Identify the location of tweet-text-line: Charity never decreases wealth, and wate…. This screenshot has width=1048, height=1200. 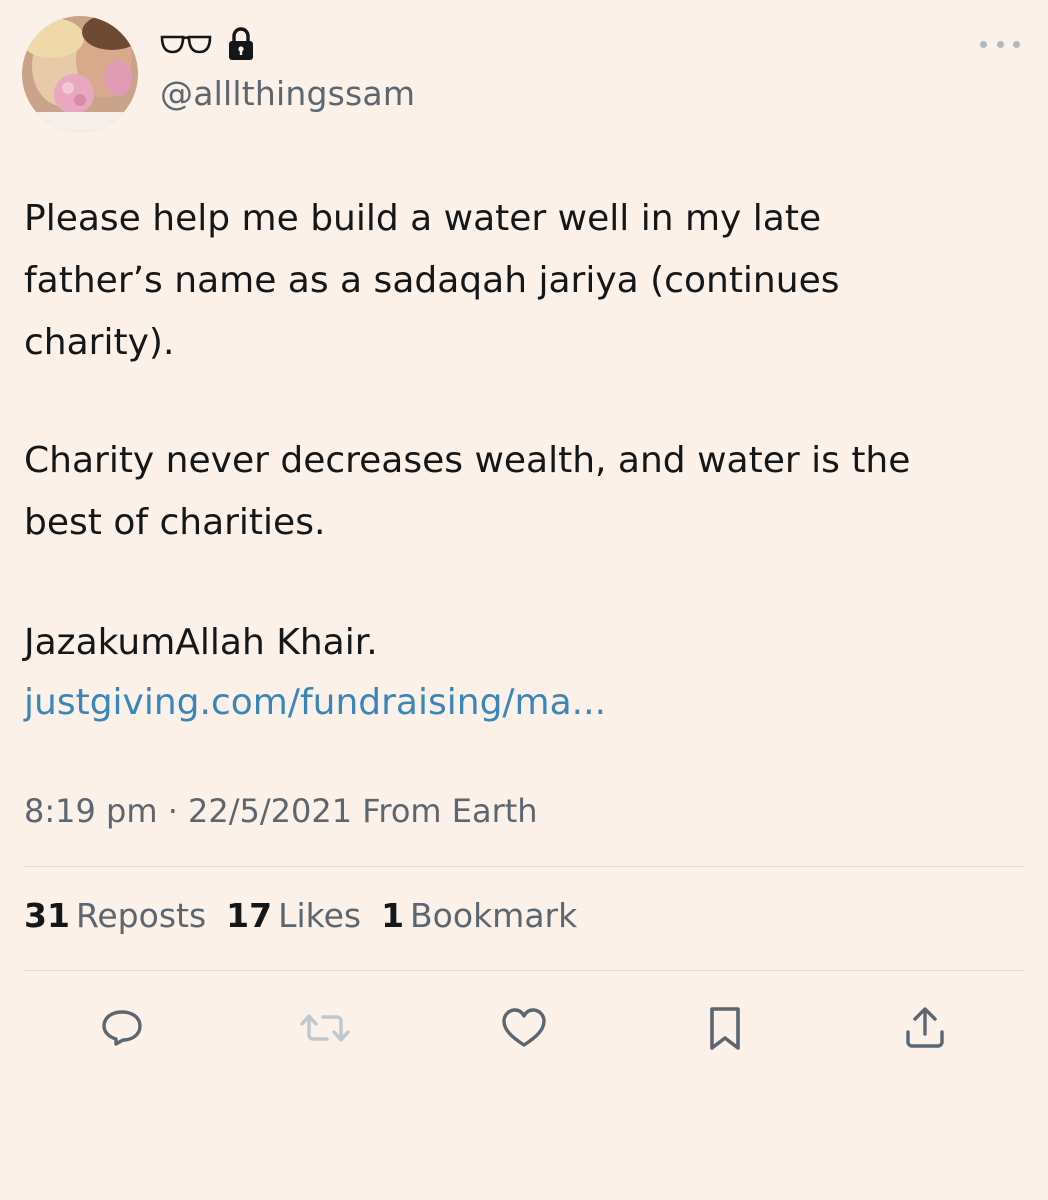
(467, 460).